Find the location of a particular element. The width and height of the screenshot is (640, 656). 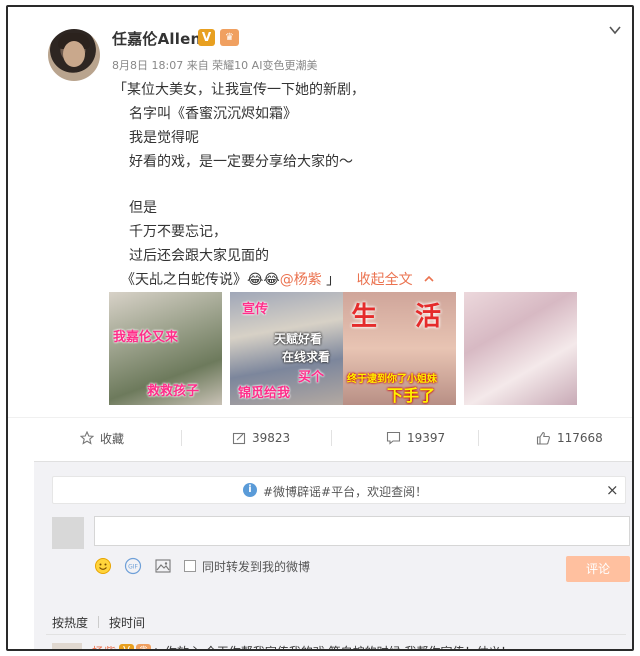

image-caption: 买个 is located at coordinates (311, 377).